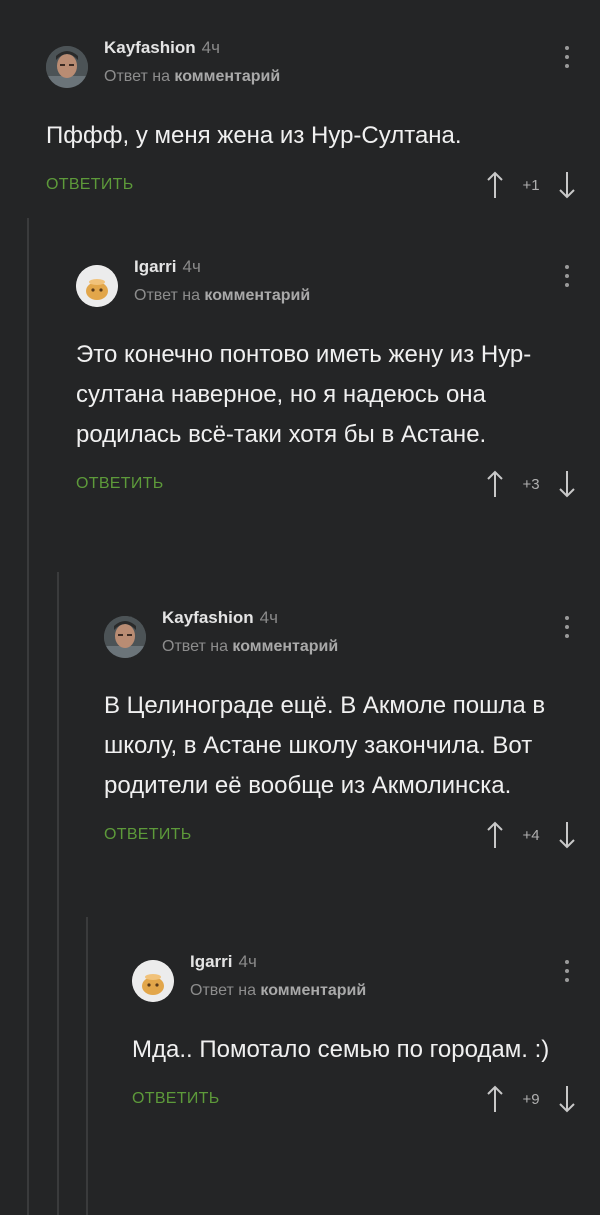 The width and height of the screenshot is (600, 1215). I want to click on comment-actions: ОТВЕТИТЬ +4, so click(352, 838).